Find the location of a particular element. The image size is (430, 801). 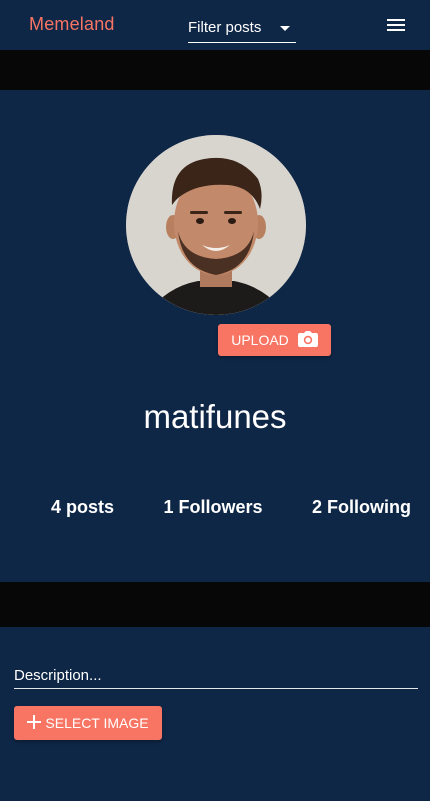

select-image-button: SELECT IMAGE is located at coordinates (88, 723).